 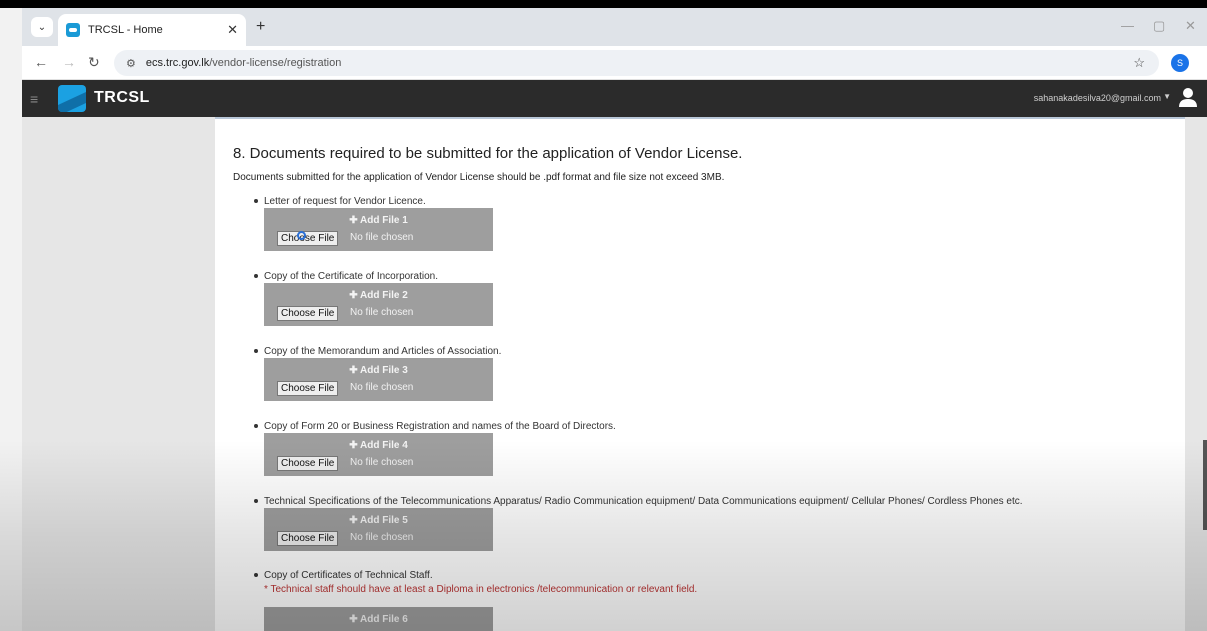 What do you see at coordinates (614, 27) in the screenshot?
I see `tab-strip: ⌄ TRCSL - Home ✕ + — ▢ ✕` at bounding box center [614, 27].